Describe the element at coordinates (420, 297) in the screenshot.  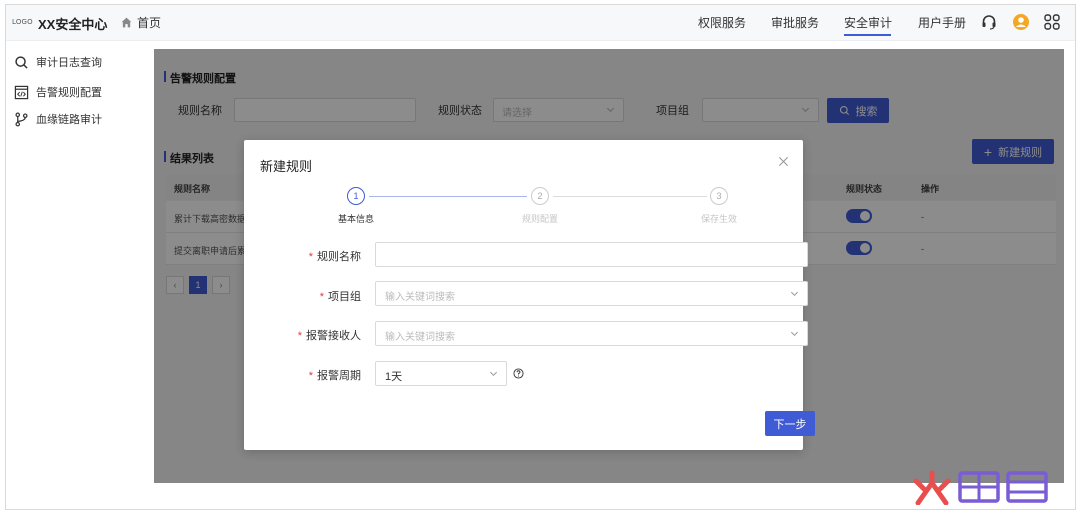
I see `project-group-placeholder: 输入关键词搜索` at that location.